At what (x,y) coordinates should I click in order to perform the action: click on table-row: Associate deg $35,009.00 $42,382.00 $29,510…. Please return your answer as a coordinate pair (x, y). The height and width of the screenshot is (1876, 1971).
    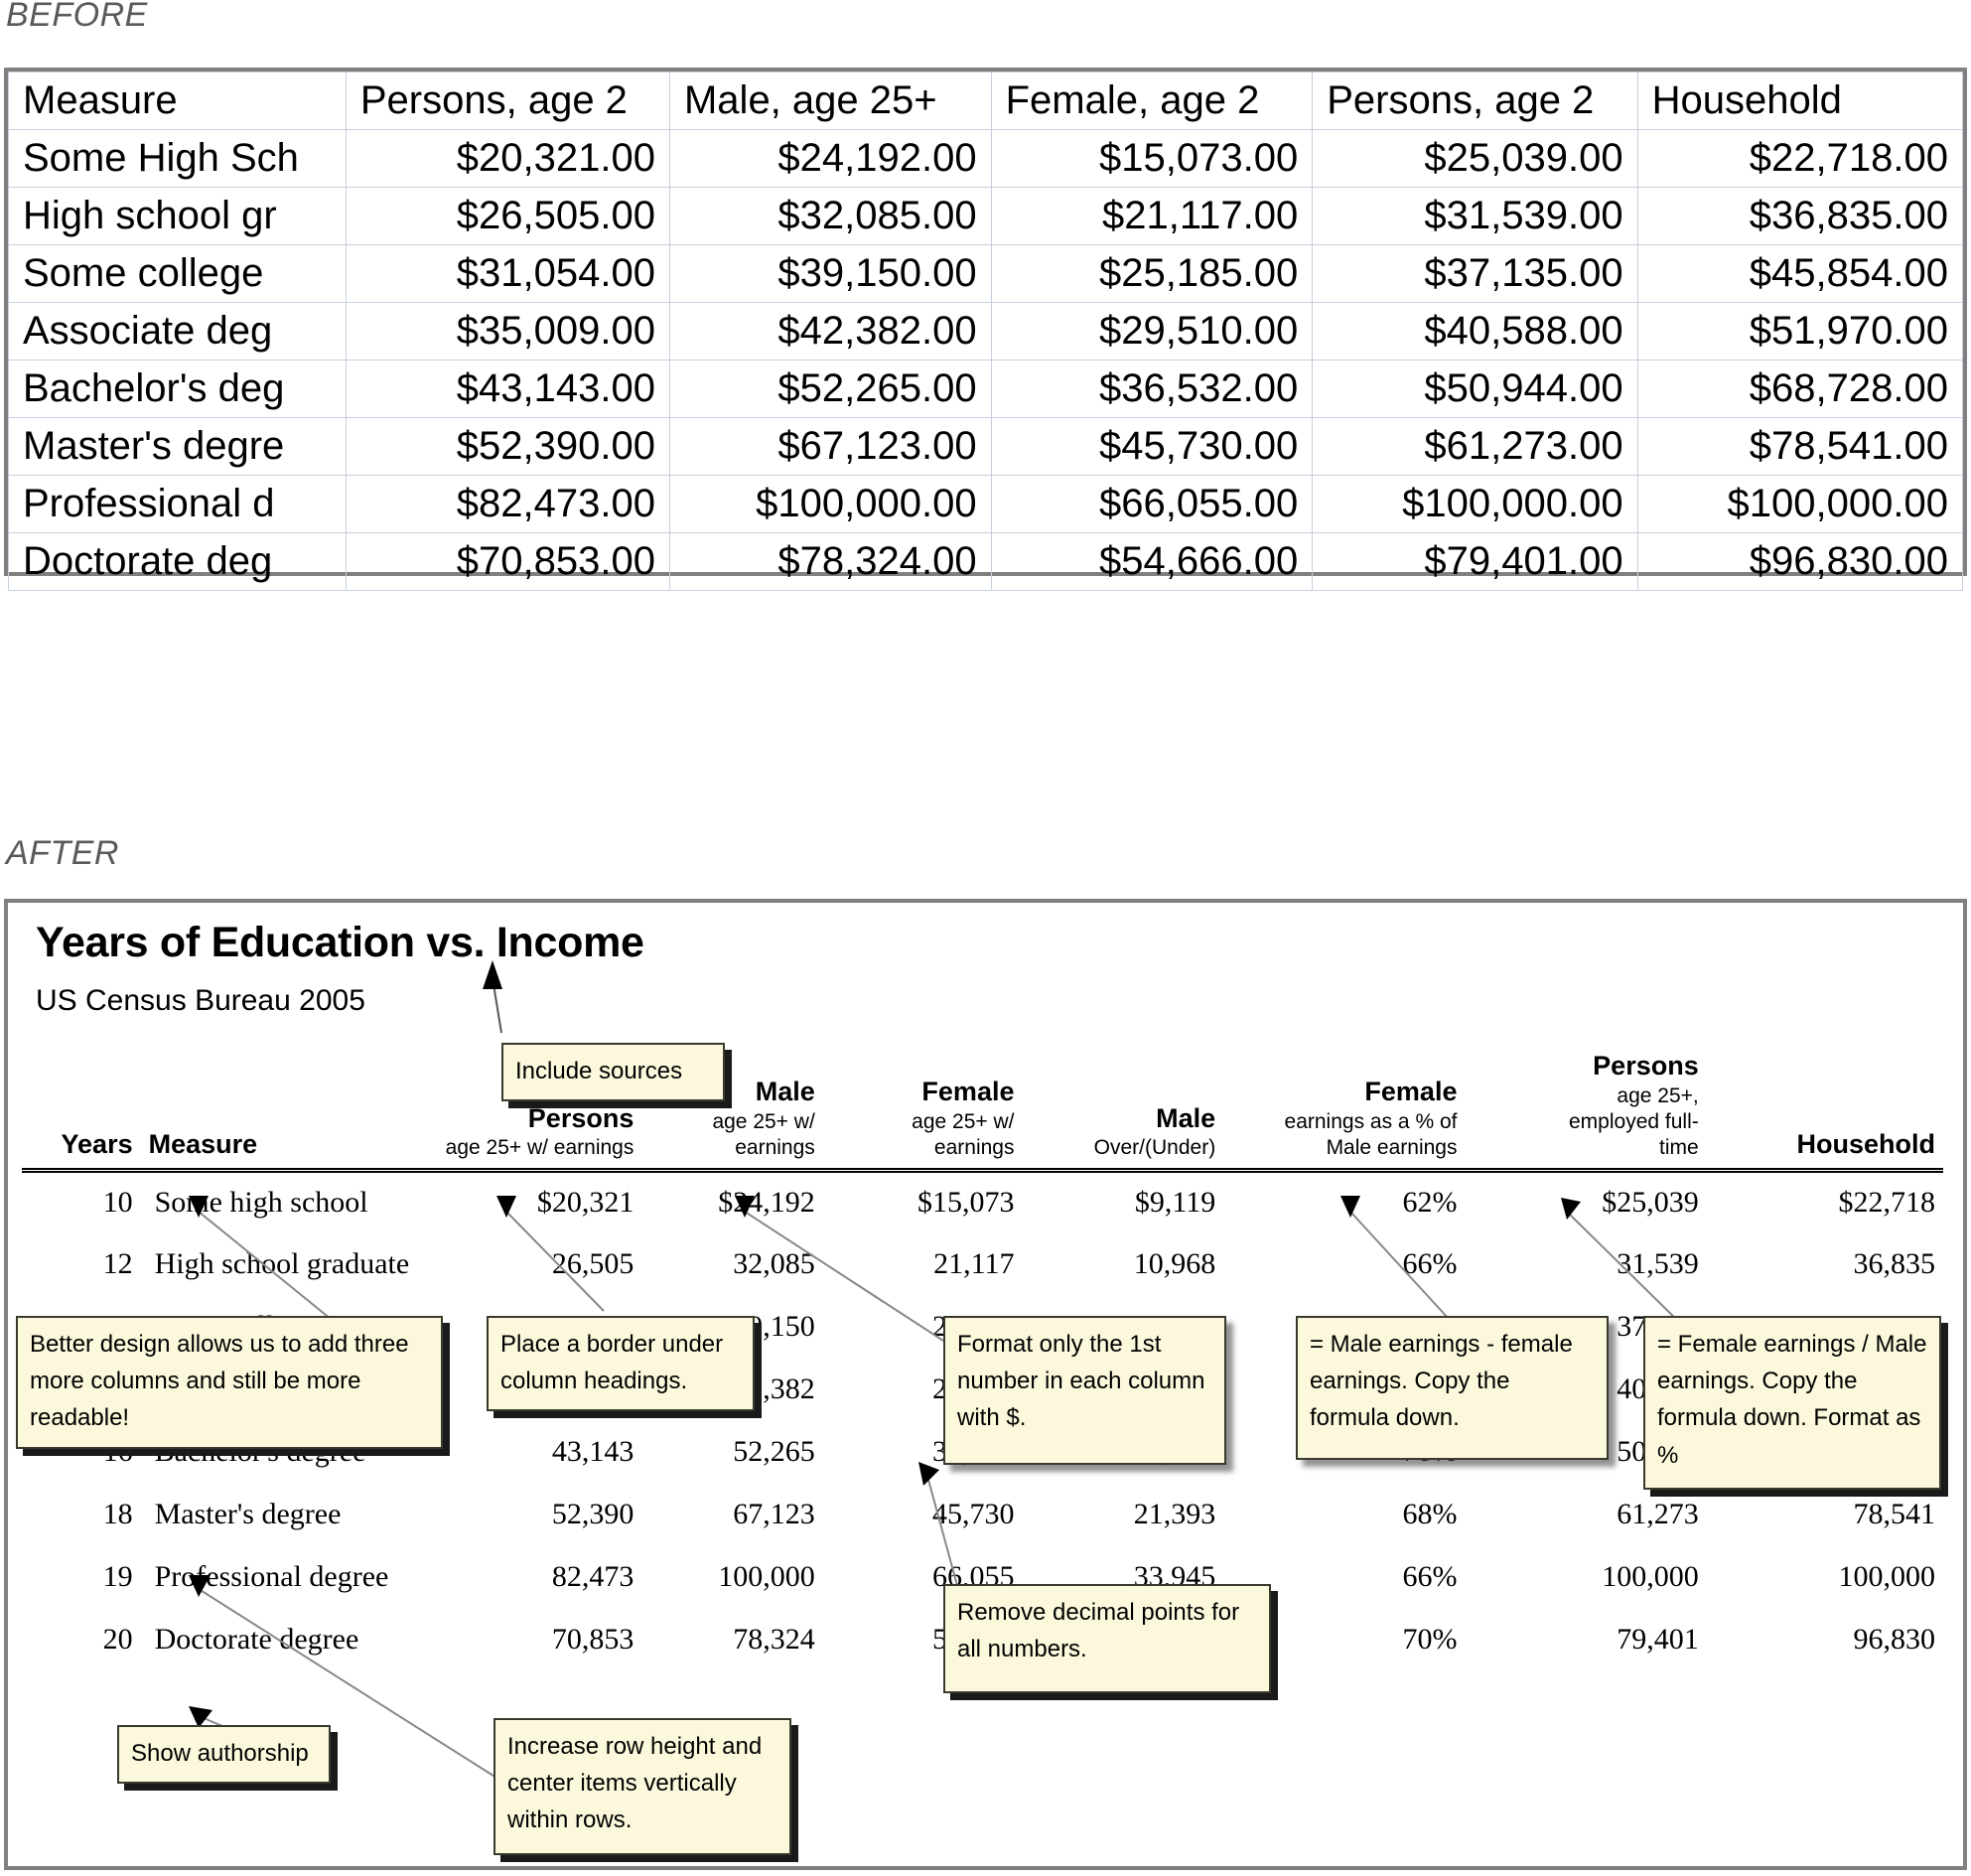
    Looking at the image, I should click on (986, 331).